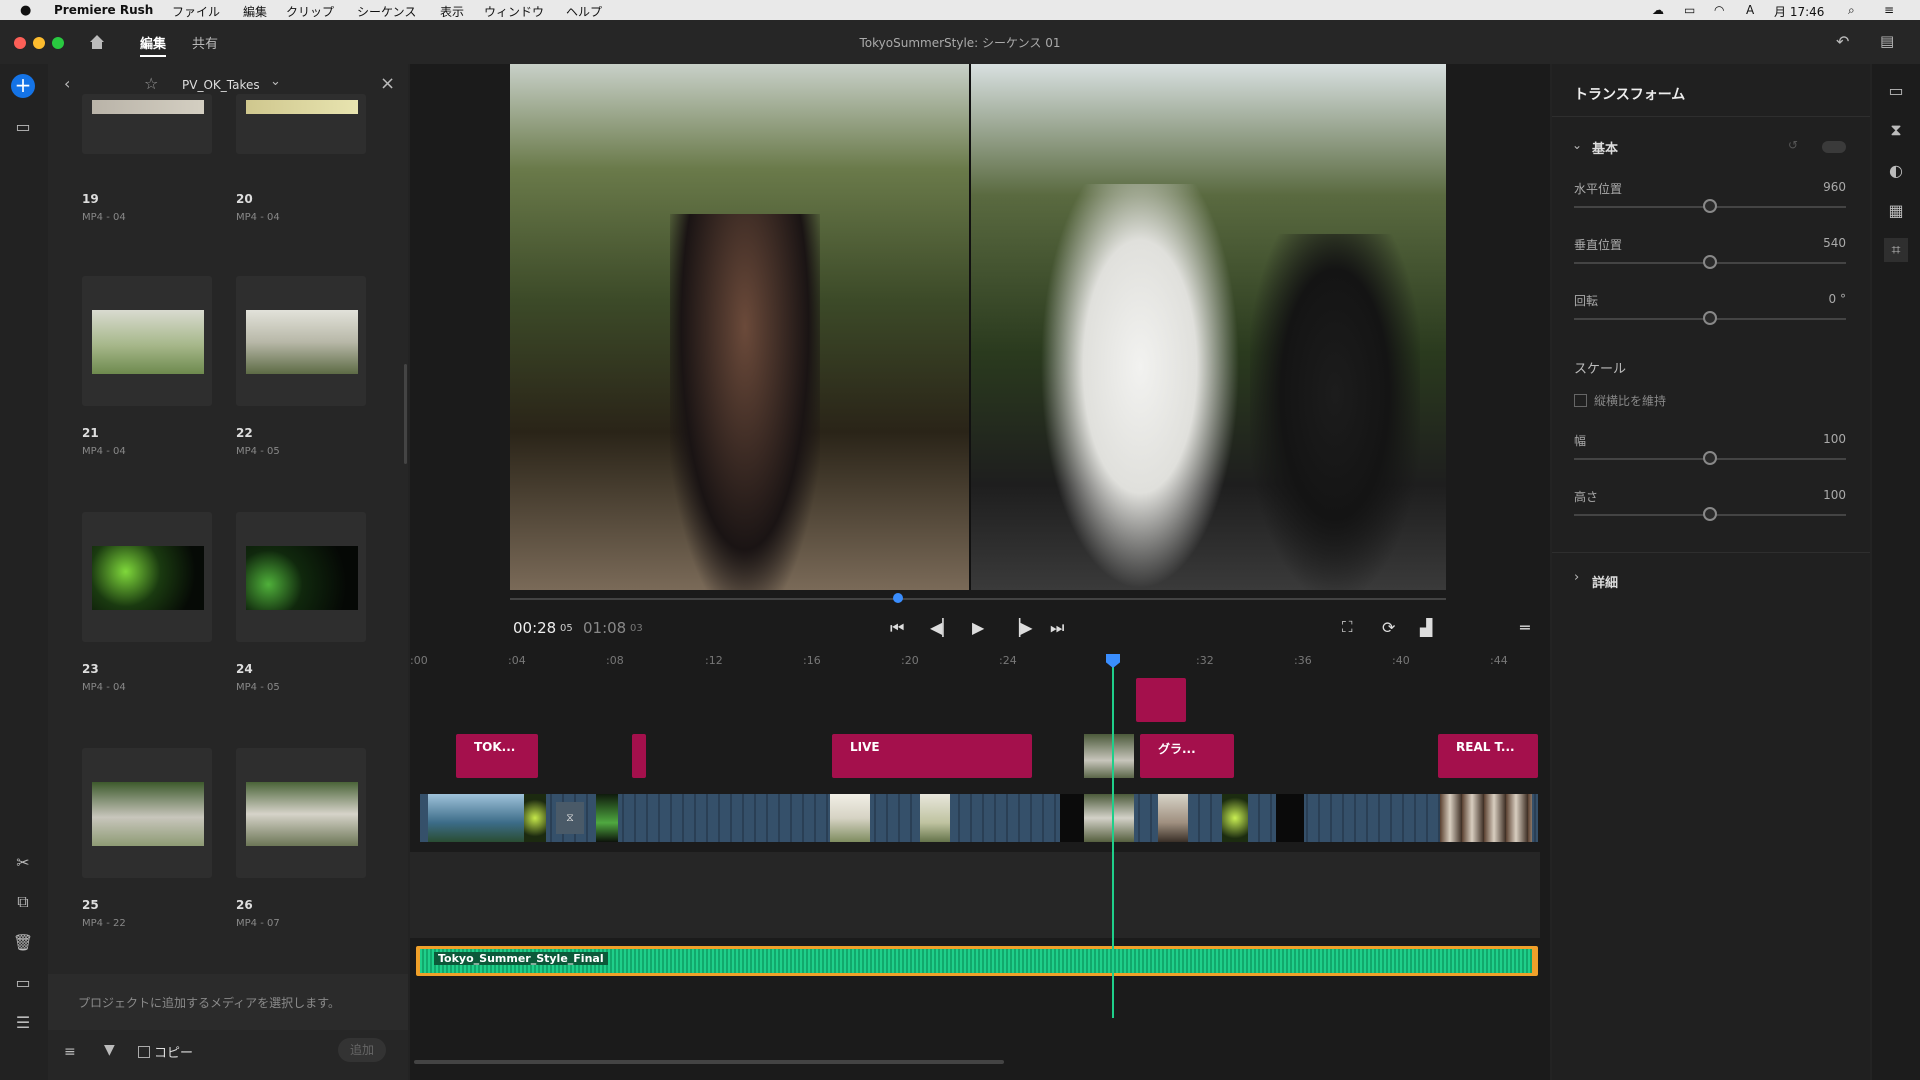 Image resolution: width=1920 pixels, height=1080 pixels. What do you see at coordinates (978, 627) in the screenshot?
I see `play-icon: ▶` at bounding box center [978, 627].